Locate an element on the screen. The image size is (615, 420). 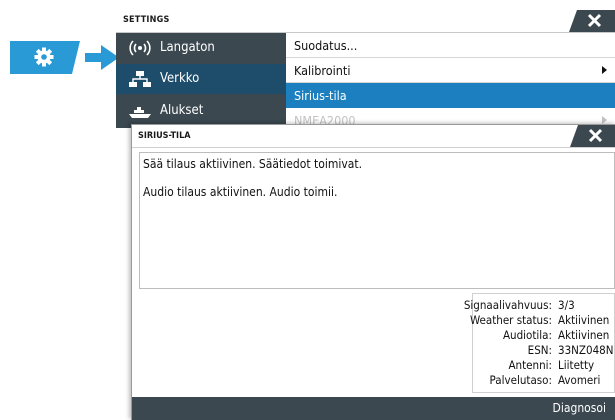
info-row-weather: Weather status: Aktiivinen is located at coordinates (541, 320).